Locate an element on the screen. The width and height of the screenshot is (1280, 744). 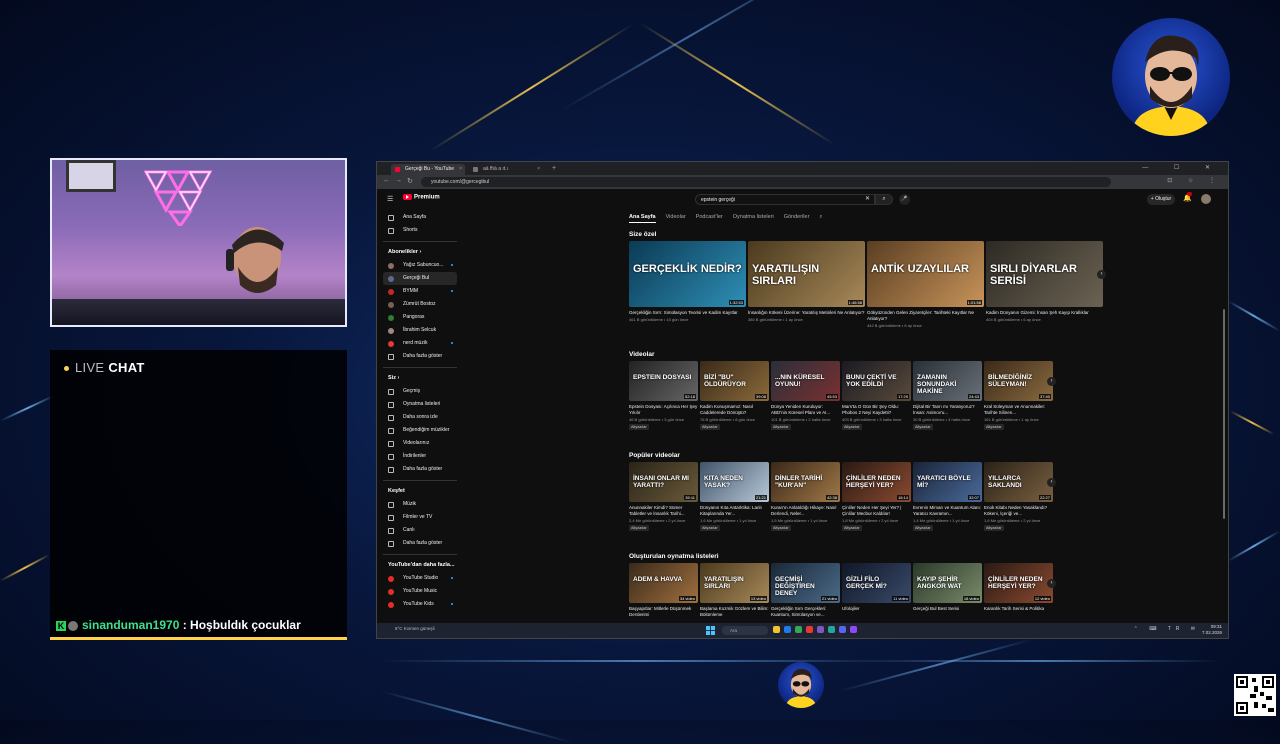
new-tab-button: + is located at coordinates (554, 168).